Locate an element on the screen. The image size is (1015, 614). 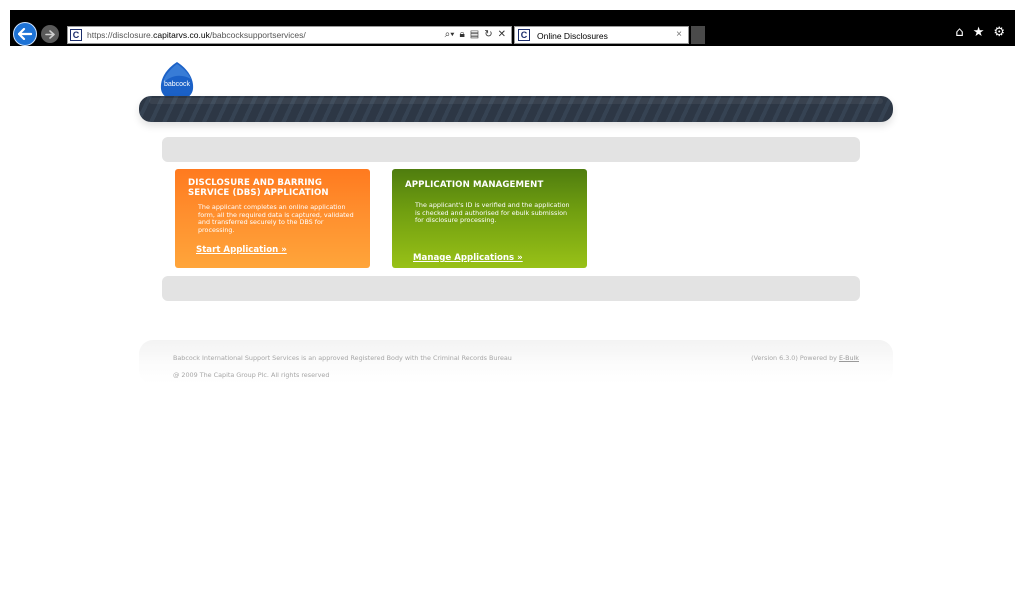
star-icon: ★ is located at coordinates (979, 33).